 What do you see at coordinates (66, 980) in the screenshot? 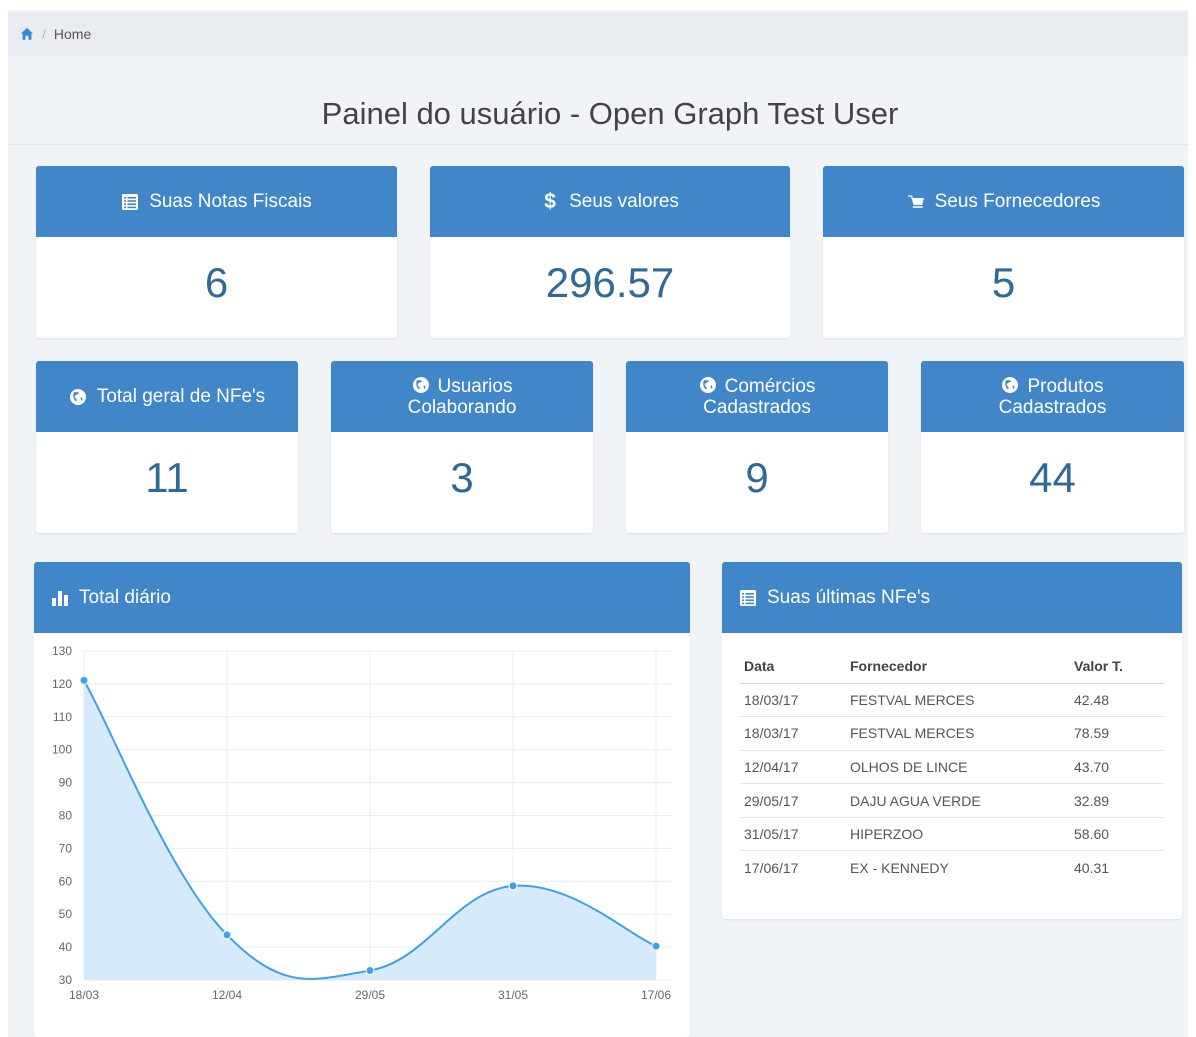
I see `y-tick-label: 30` at bounding box center [66, 980].